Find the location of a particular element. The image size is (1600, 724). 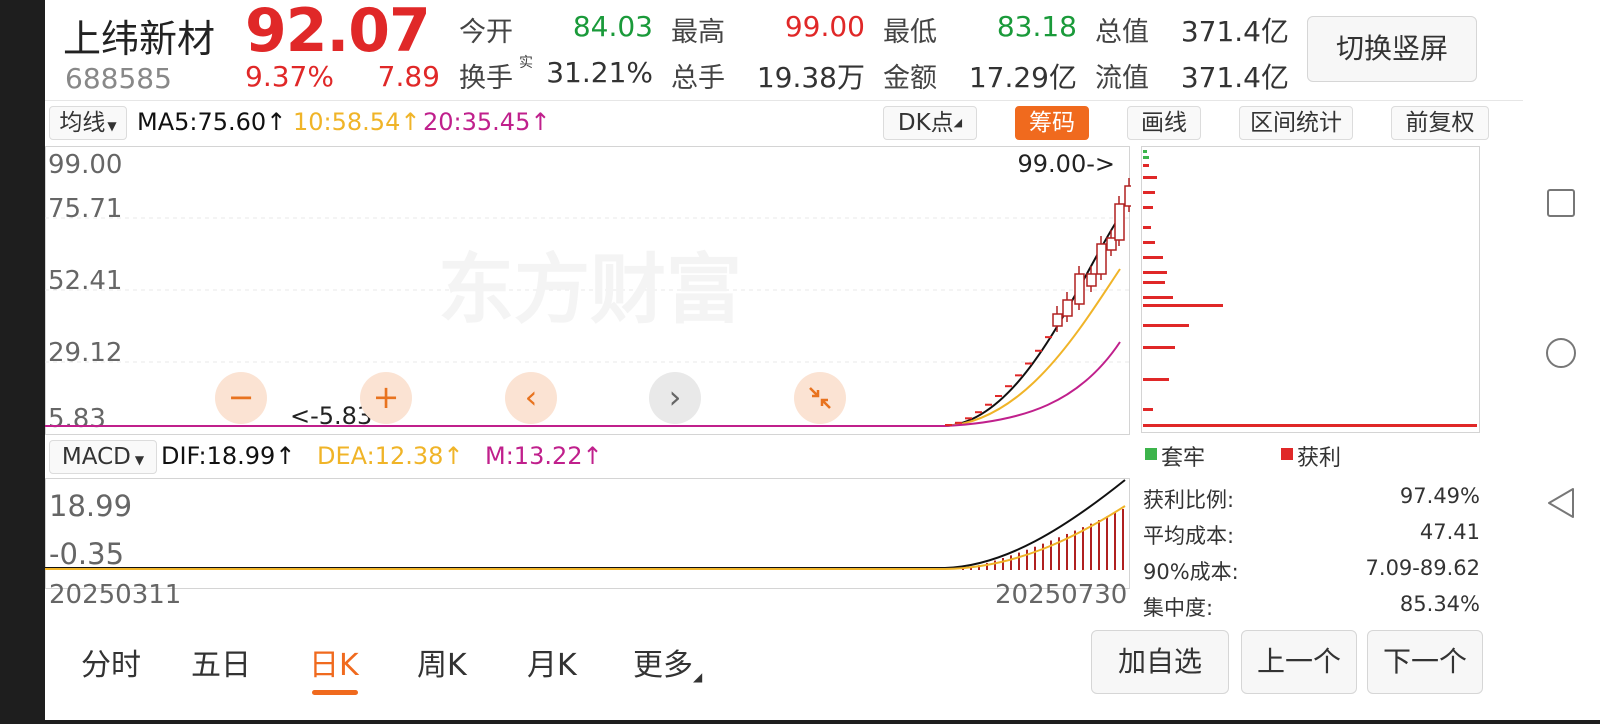

change-percent: 9.37% is located at coordinates (289, 76).